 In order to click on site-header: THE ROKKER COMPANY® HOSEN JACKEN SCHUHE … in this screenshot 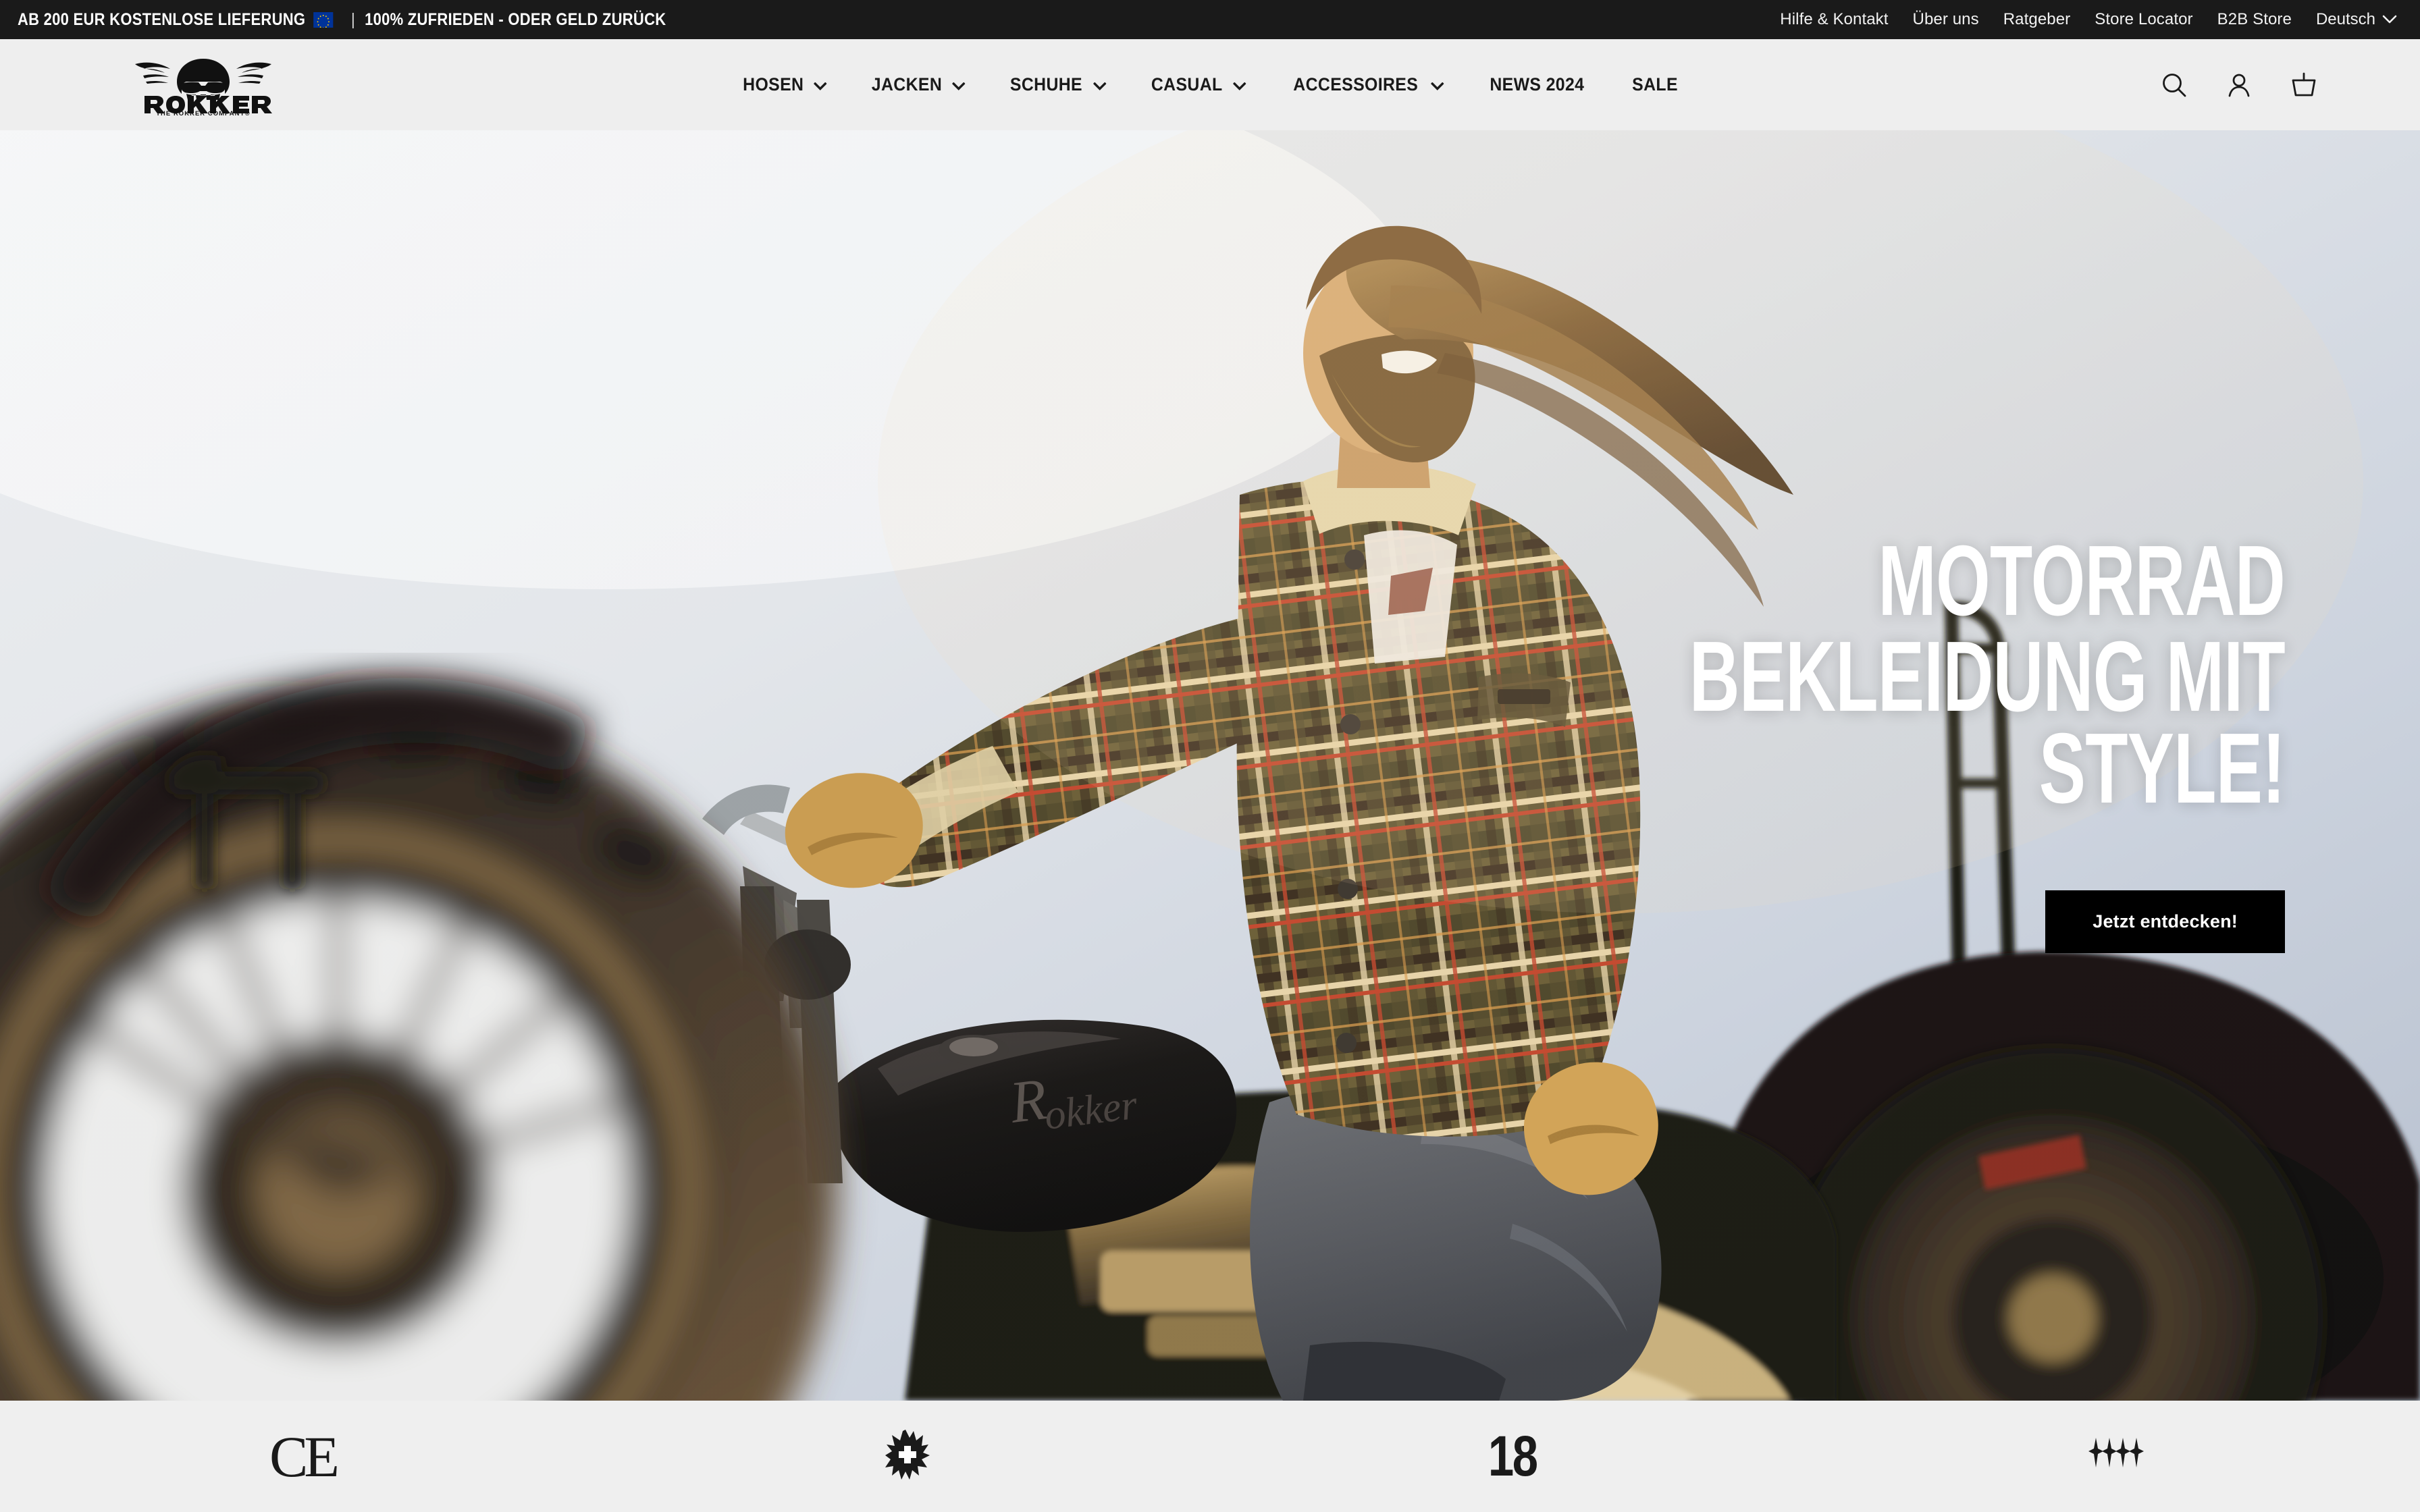, I will do `click(1210, 84)`.